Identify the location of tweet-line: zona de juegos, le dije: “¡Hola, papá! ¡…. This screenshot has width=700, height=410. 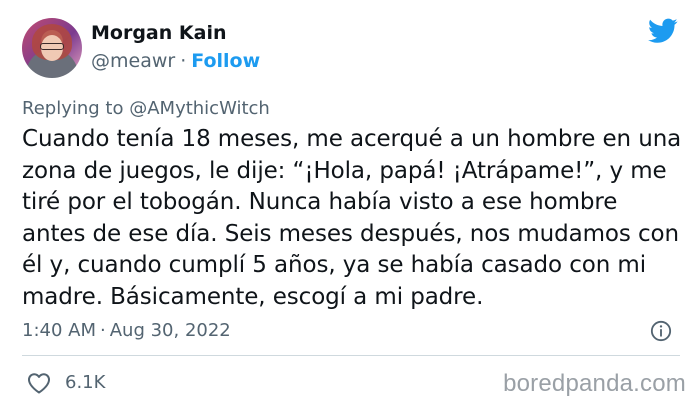
(344, 170).